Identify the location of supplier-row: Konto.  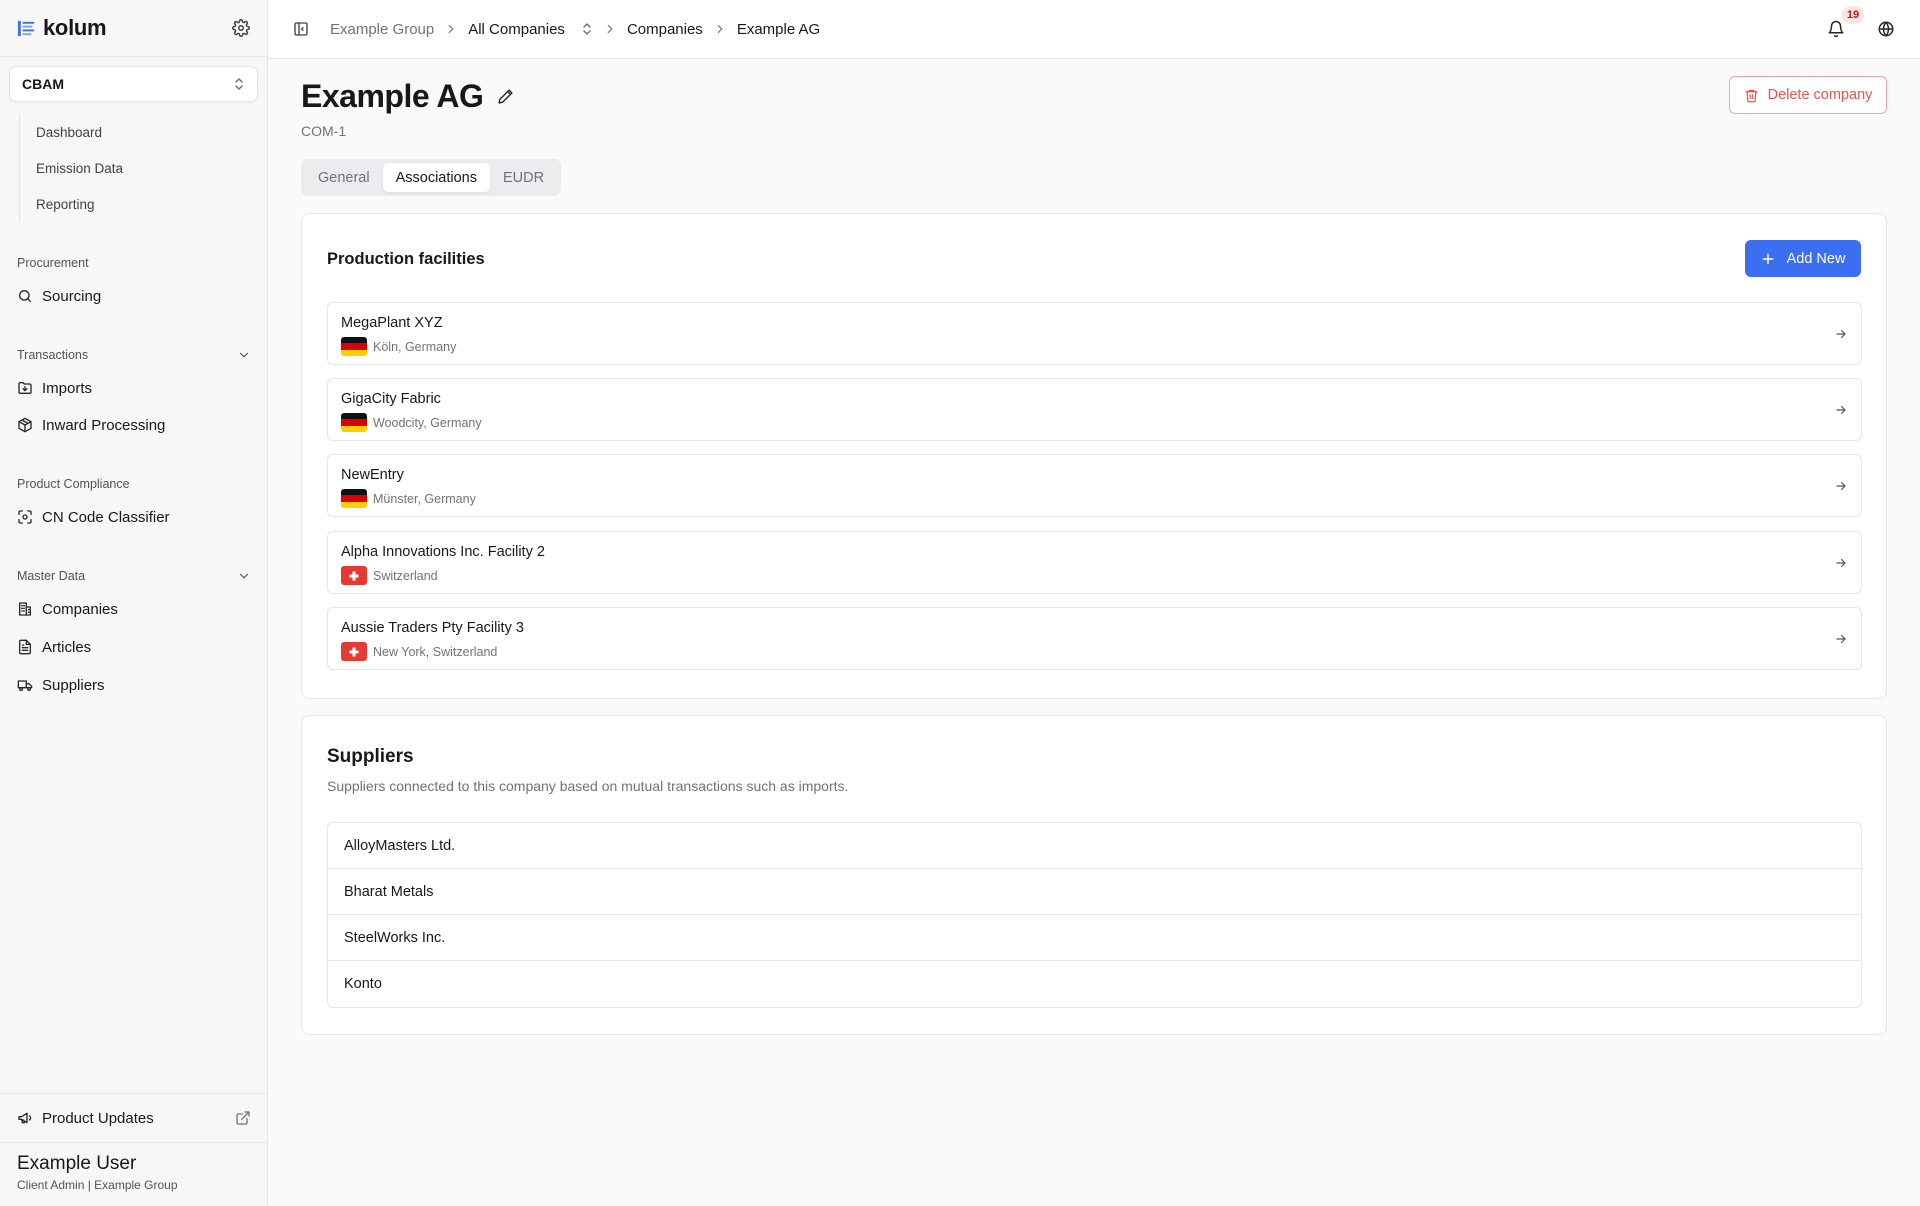
(1094, 984).